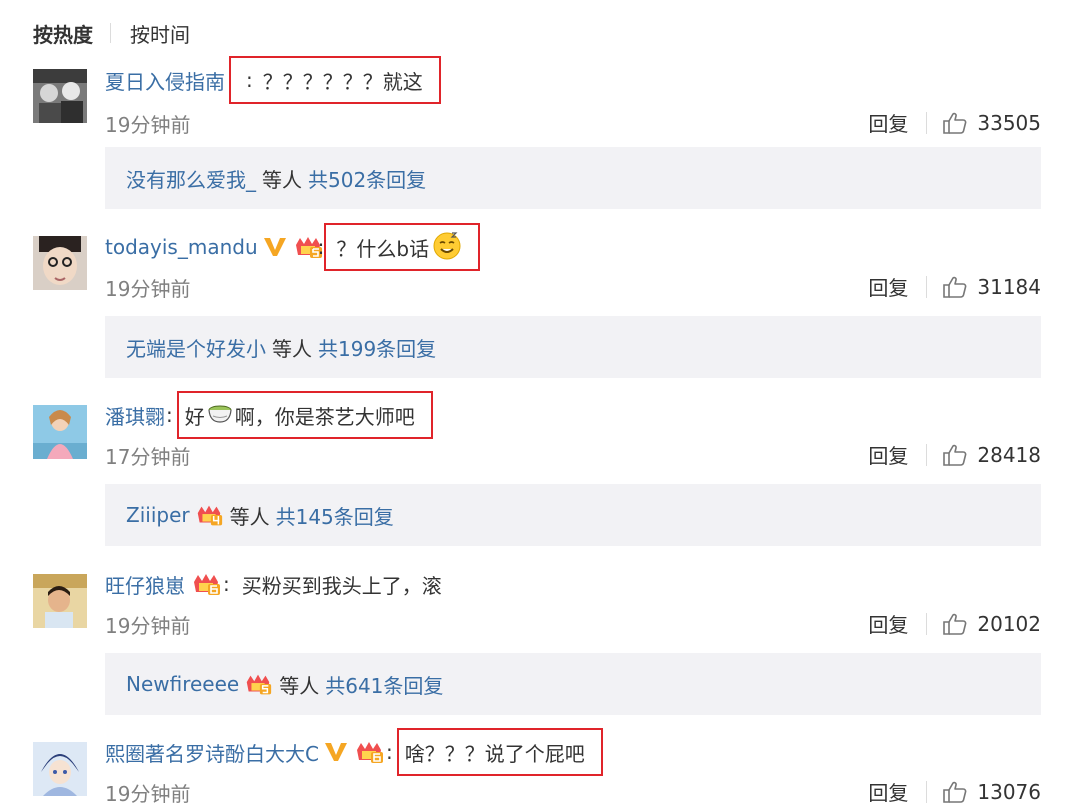 Image resolution: width=1074 pixels, height=807 pixels. What do you see at coordinates (384, 684) in the screenshot?
I see `sub-reply-total-link: 共641条回复` at bounding box center [384, 684].